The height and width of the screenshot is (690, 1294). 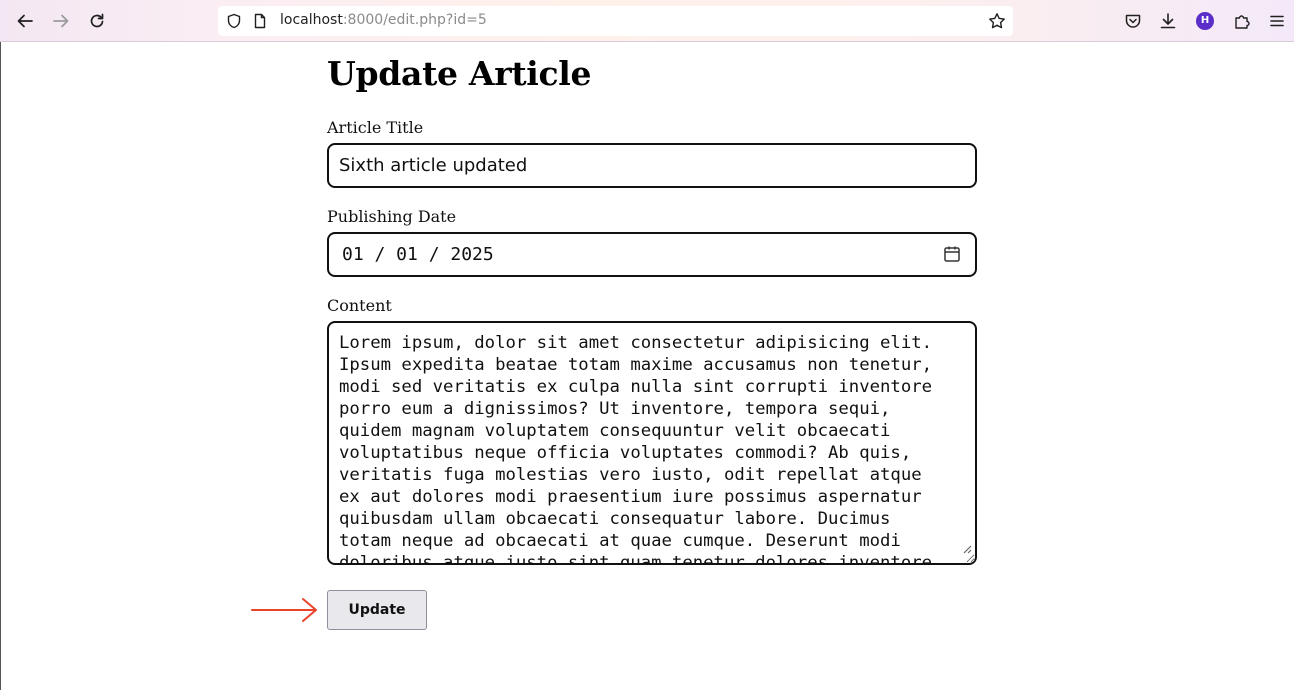 I want to click on url-bar: localhost:8000/edit.php?id=5, so click(x=615, y=21).